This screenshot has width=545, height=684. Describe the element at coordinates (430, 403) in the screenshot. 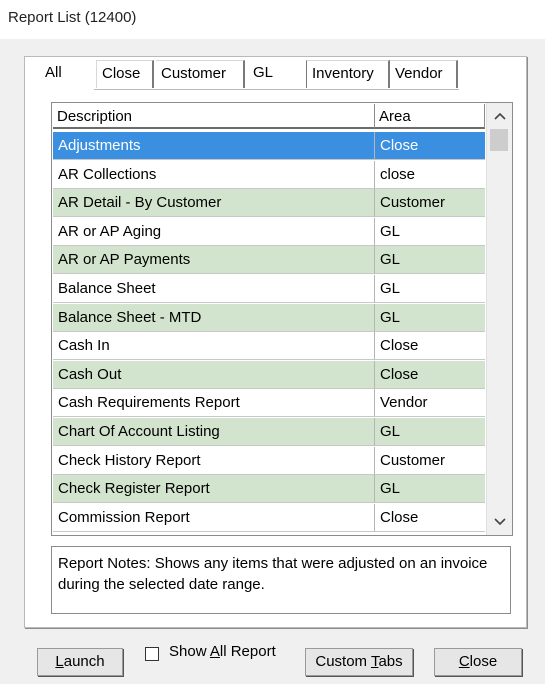

I see `cell-area: Vendor` at that location.